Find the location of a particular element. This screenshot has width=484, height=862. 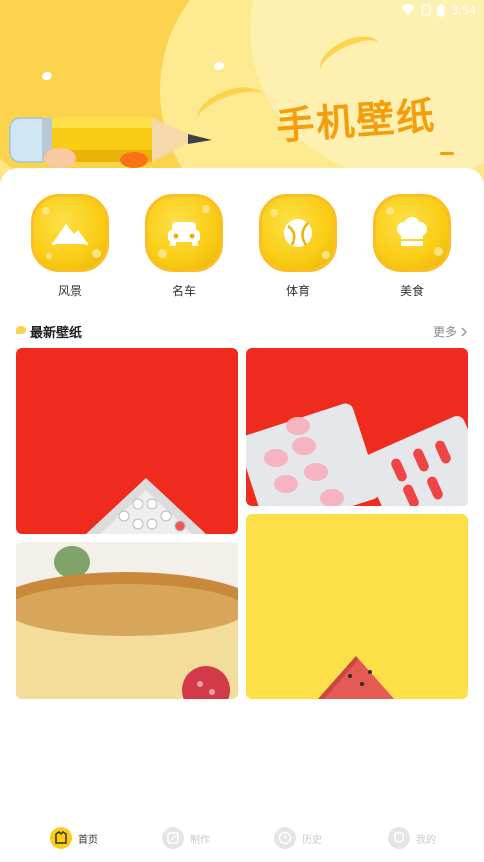

nav-home-label: 首页 is located at coordinates (88, 840).